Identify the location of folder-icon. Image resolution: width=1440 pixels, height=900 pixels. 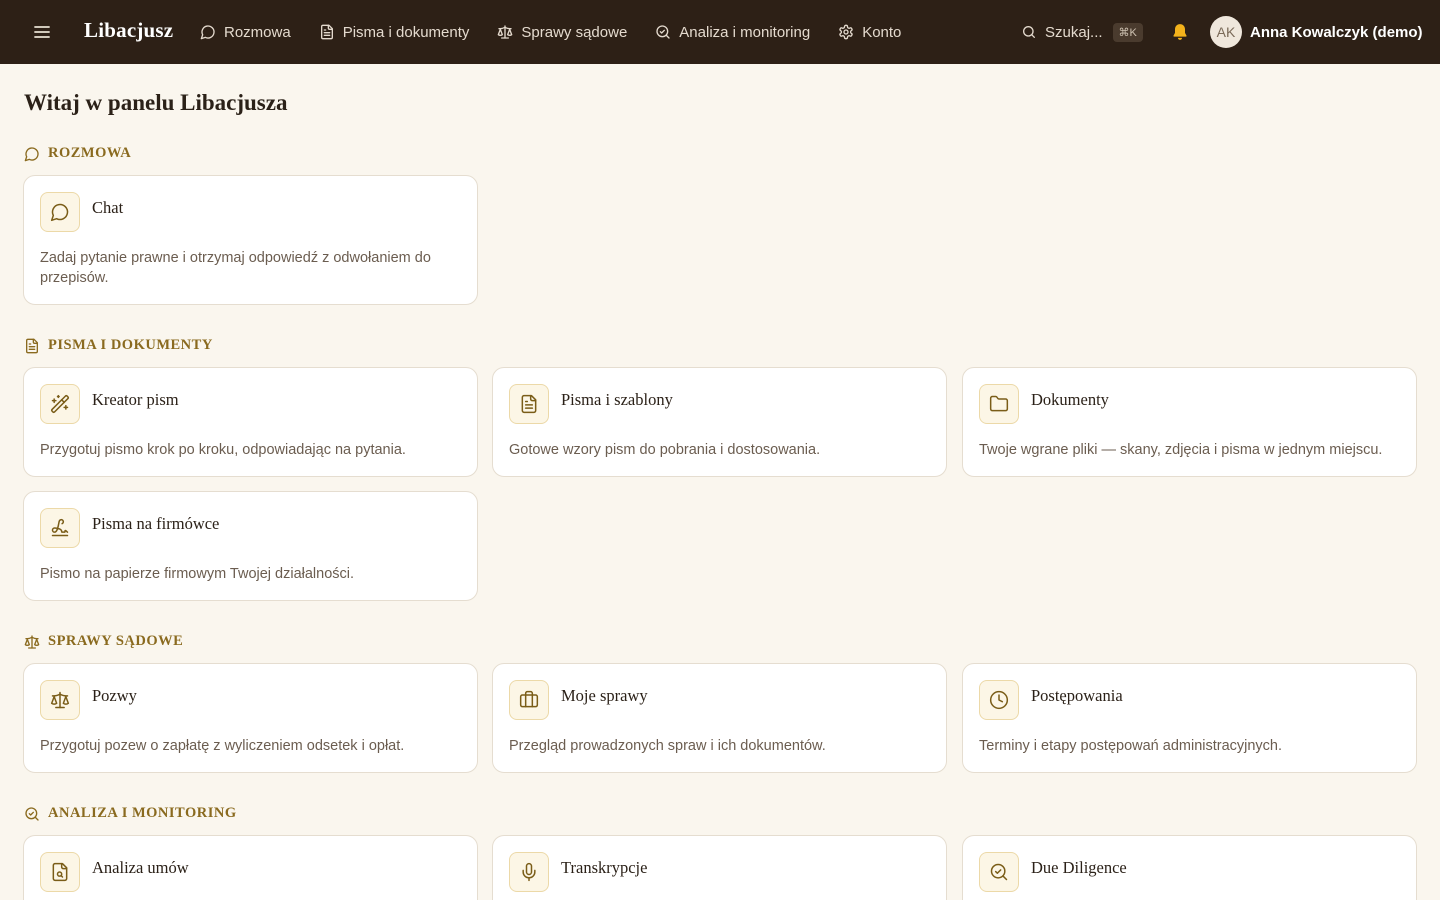
(999, 403).